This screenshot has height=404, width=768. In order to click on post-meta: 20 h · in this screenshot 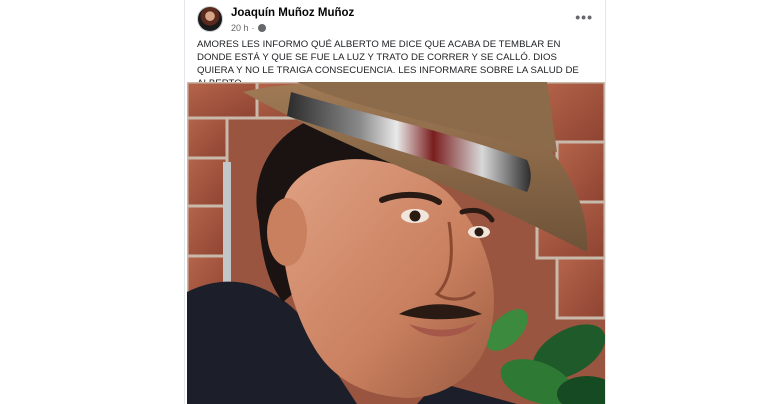, I will do `click(248, 28)`.